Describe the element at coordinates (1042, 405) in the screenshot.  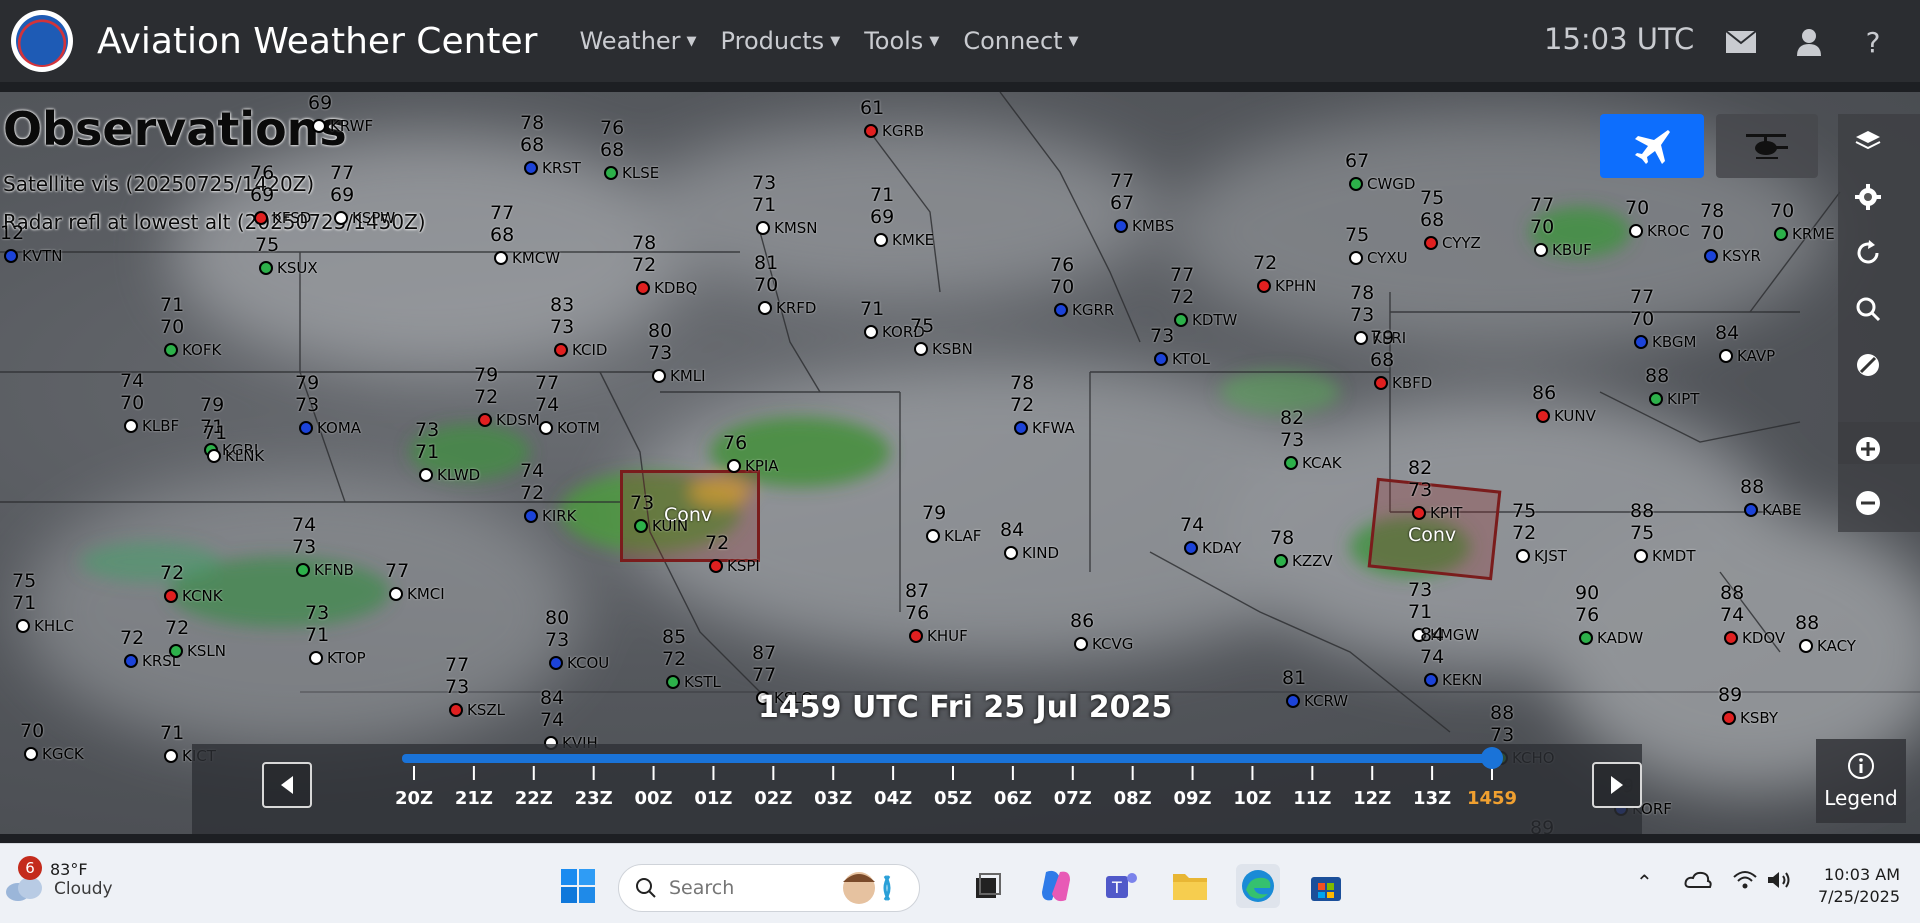
I see `station-plot-kfwa: 78 72 KFWA` at that location.